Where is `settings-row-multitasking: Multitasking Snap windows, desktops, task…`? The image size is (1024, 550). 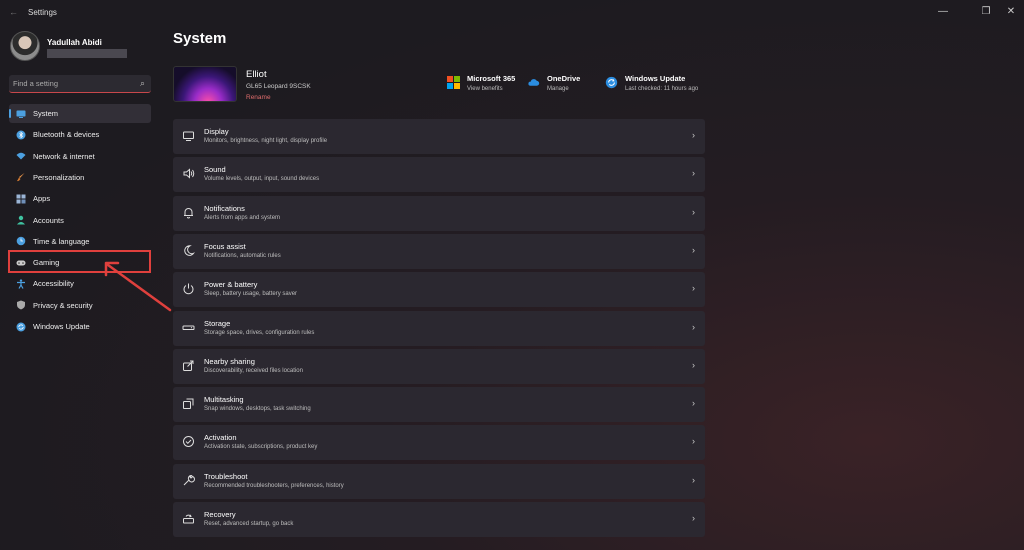
settings-row-multitasking: Multitasking Snap windows, desktops, task… is located at coordinates (439, 405).